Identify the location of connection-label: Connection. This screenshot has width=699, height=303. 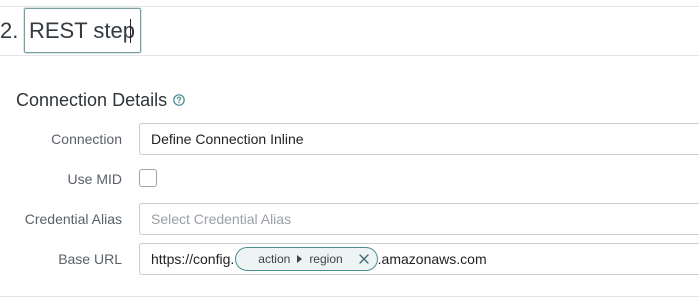
(86, 139).